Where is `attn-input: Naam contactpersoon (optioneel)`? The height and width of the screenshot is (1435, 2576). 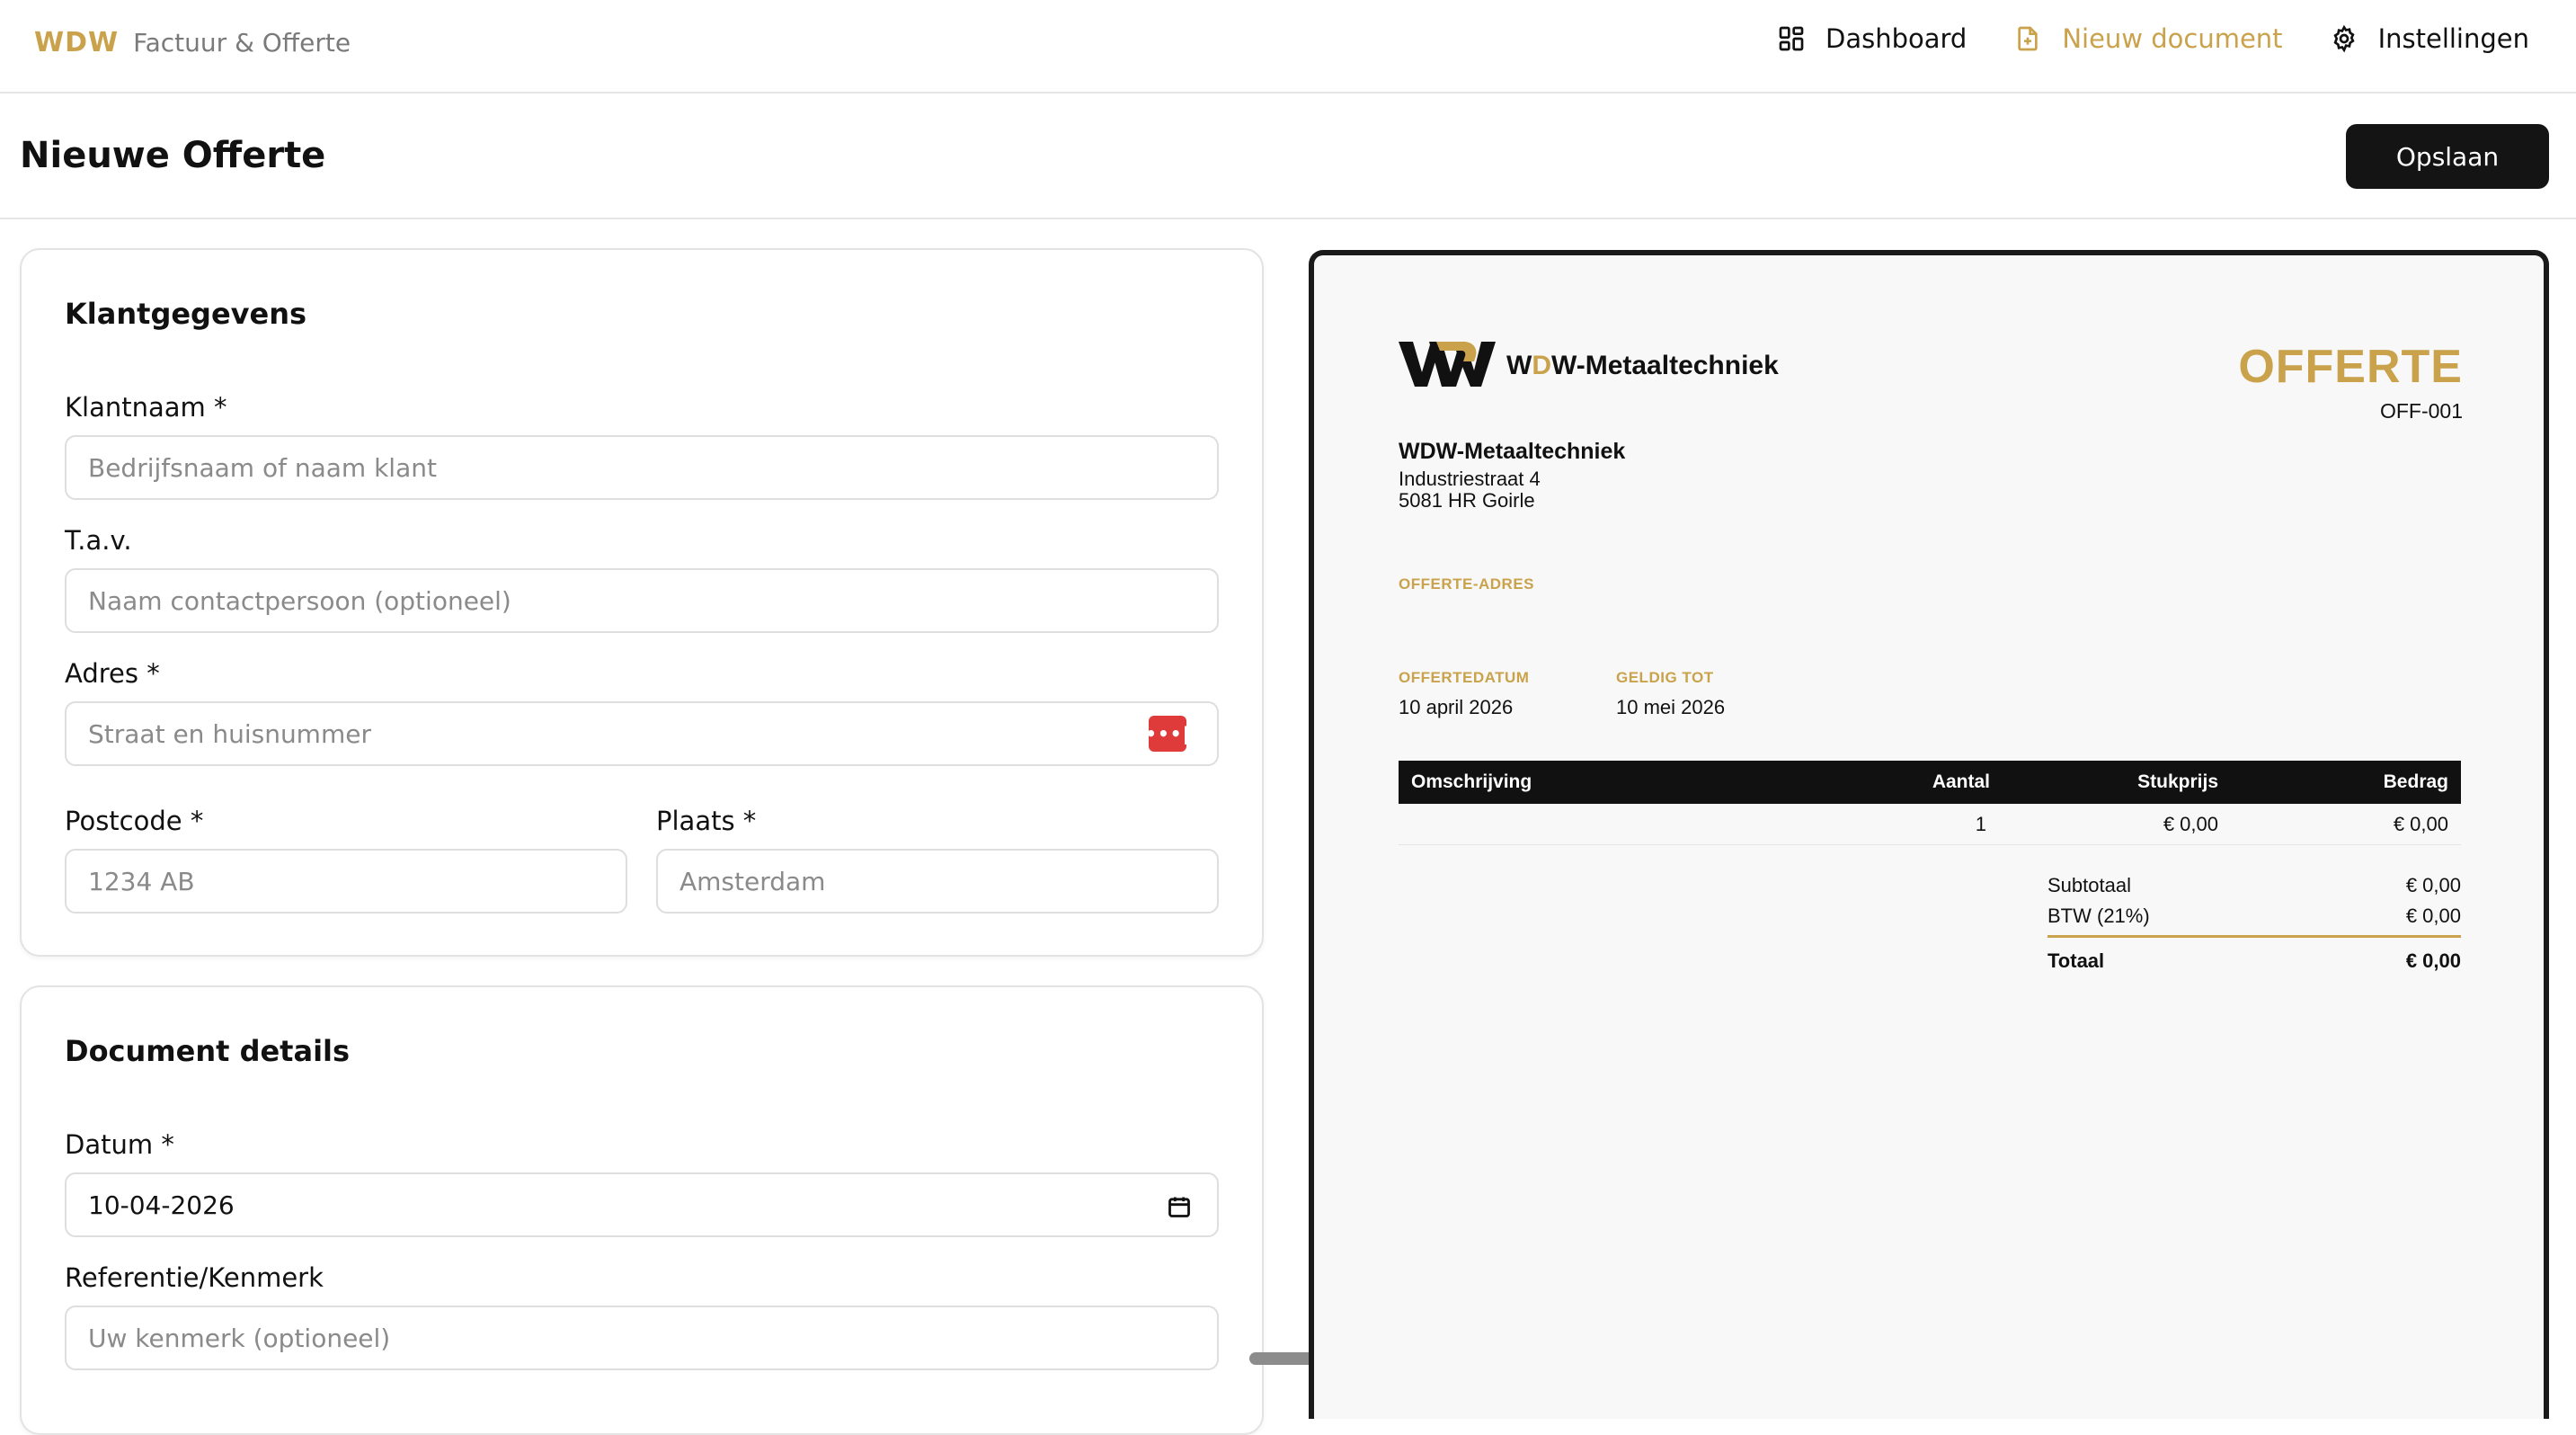 attn-input: Naam contactpersoon (optioneel) is located at coordinates (642, 601).